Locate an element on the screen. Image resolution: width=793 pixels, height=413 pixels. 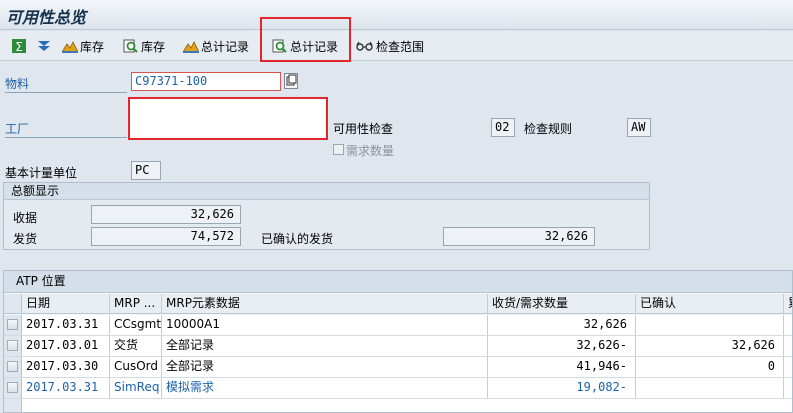
cell-date: 2017.03.01 is located at coordinates (66, 346).